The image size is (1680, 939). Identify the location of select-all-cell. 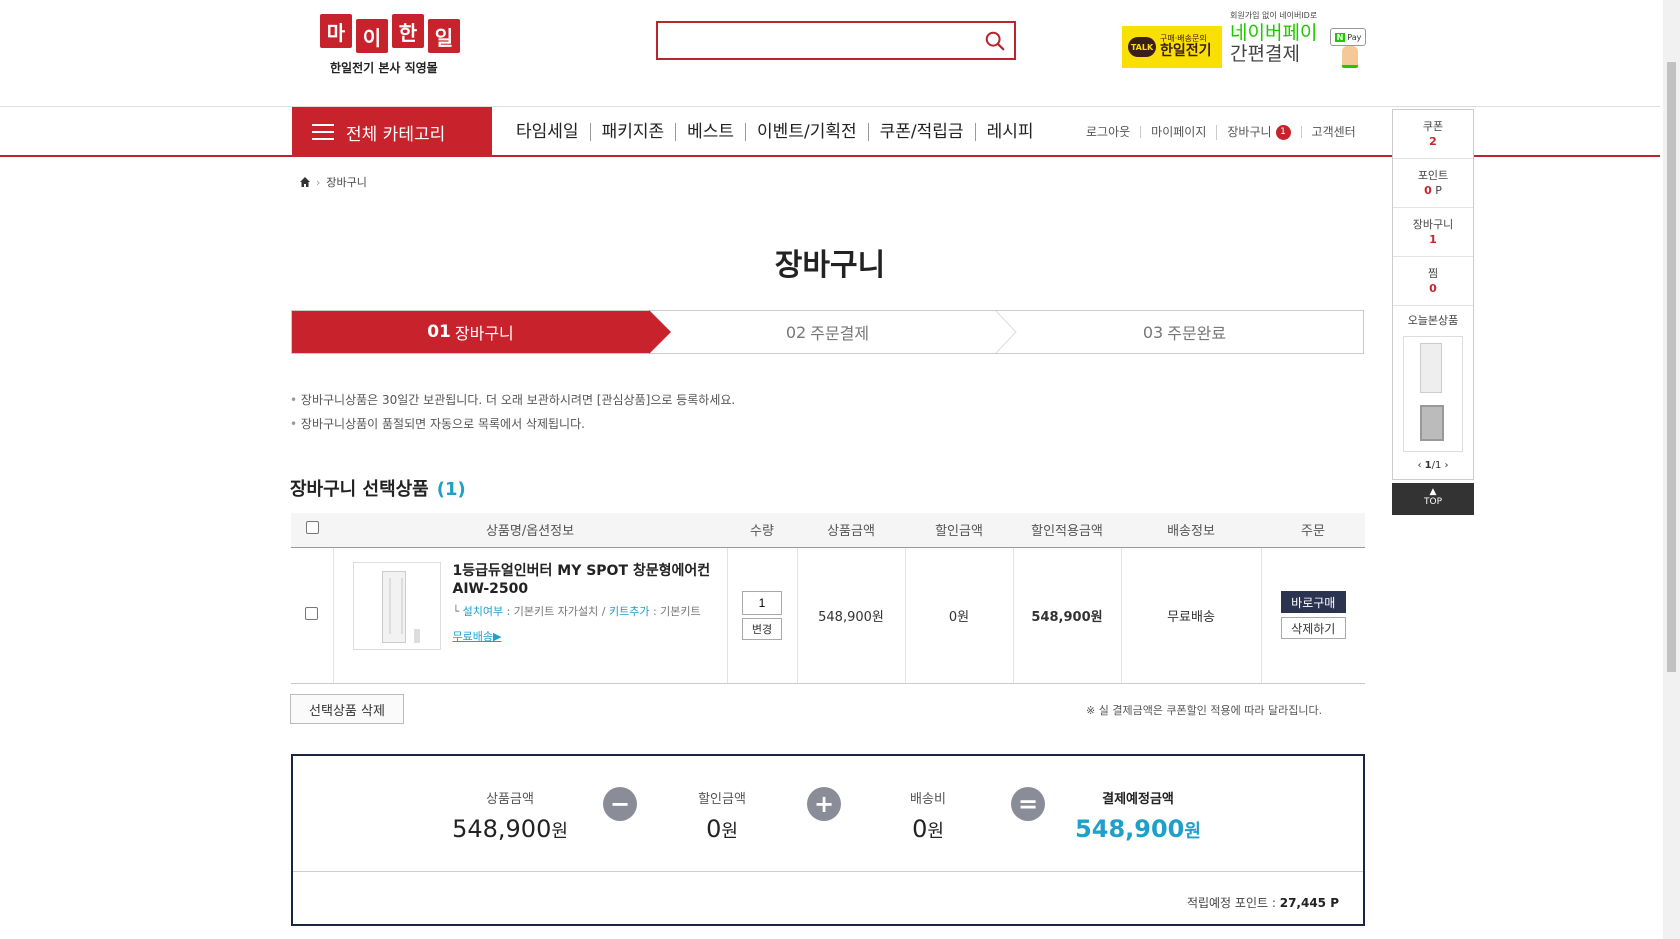
(312, 530).